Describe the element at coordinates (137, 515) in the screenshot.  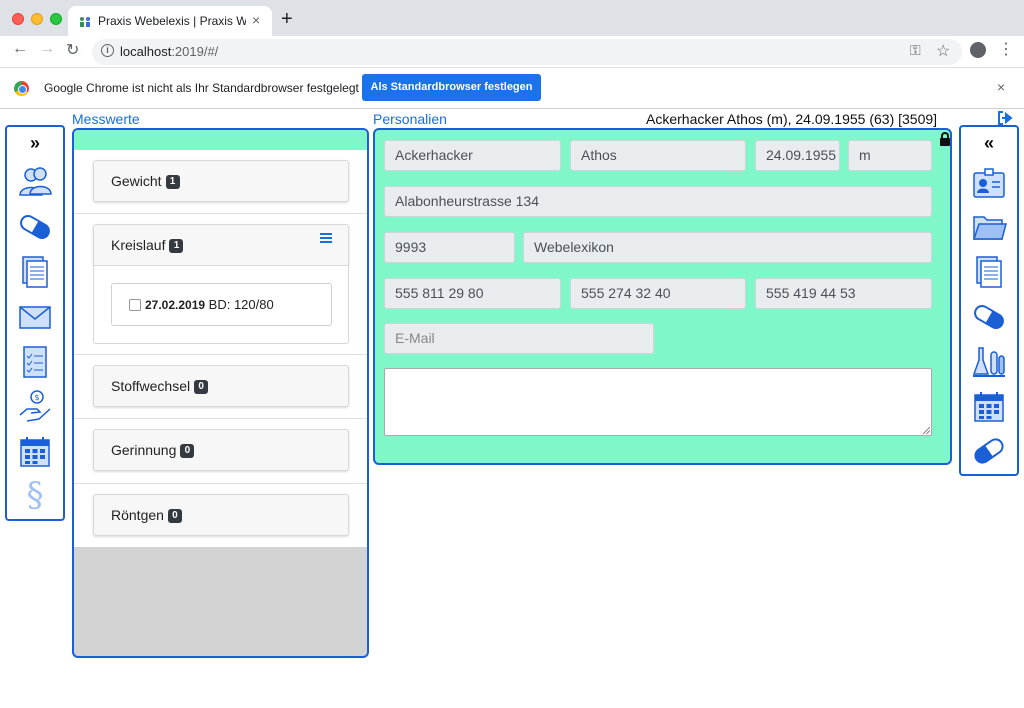
I see `group-label: Röntgen` at that location.